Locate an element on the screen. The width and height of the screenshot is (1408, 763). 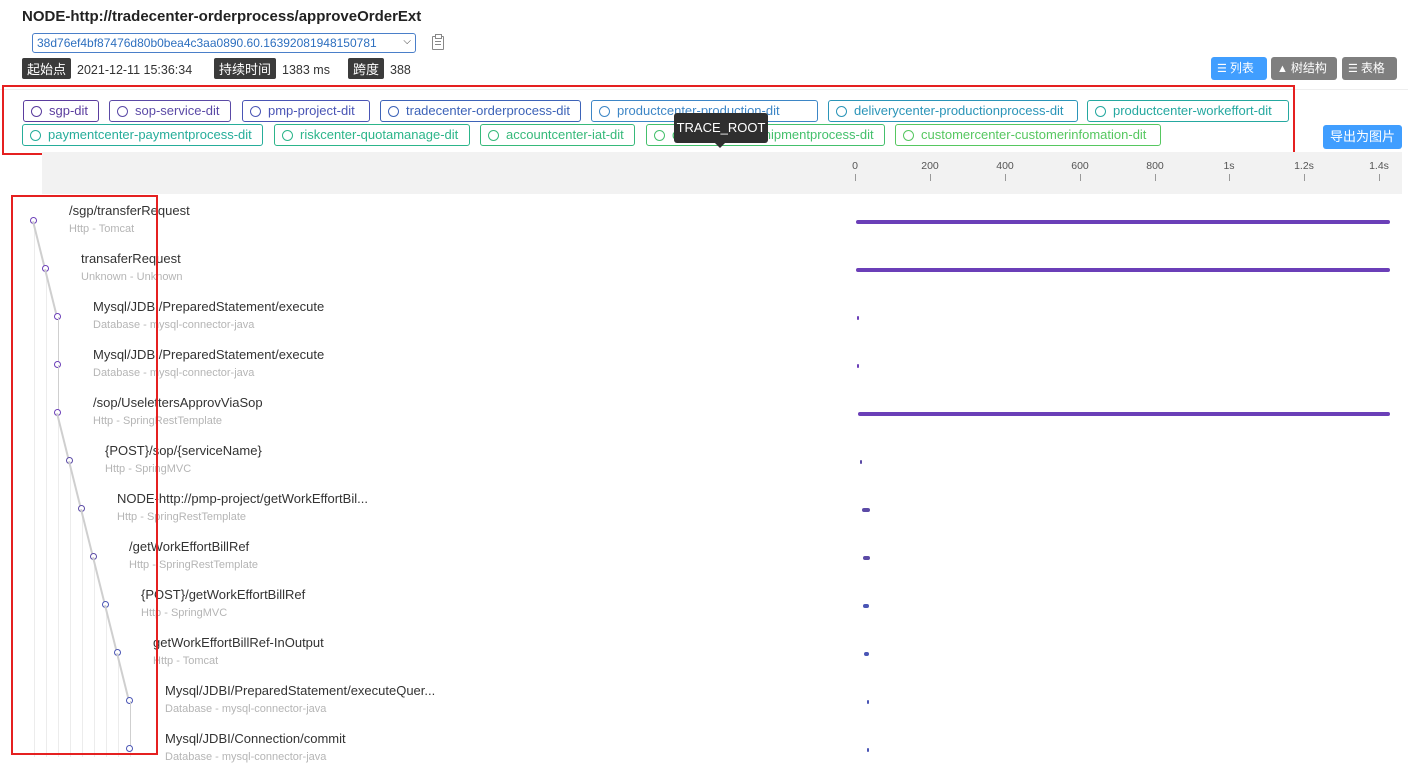
start-meta: 起始点 2021-12-11 15:36:34 is located at coordinates (107, 68).